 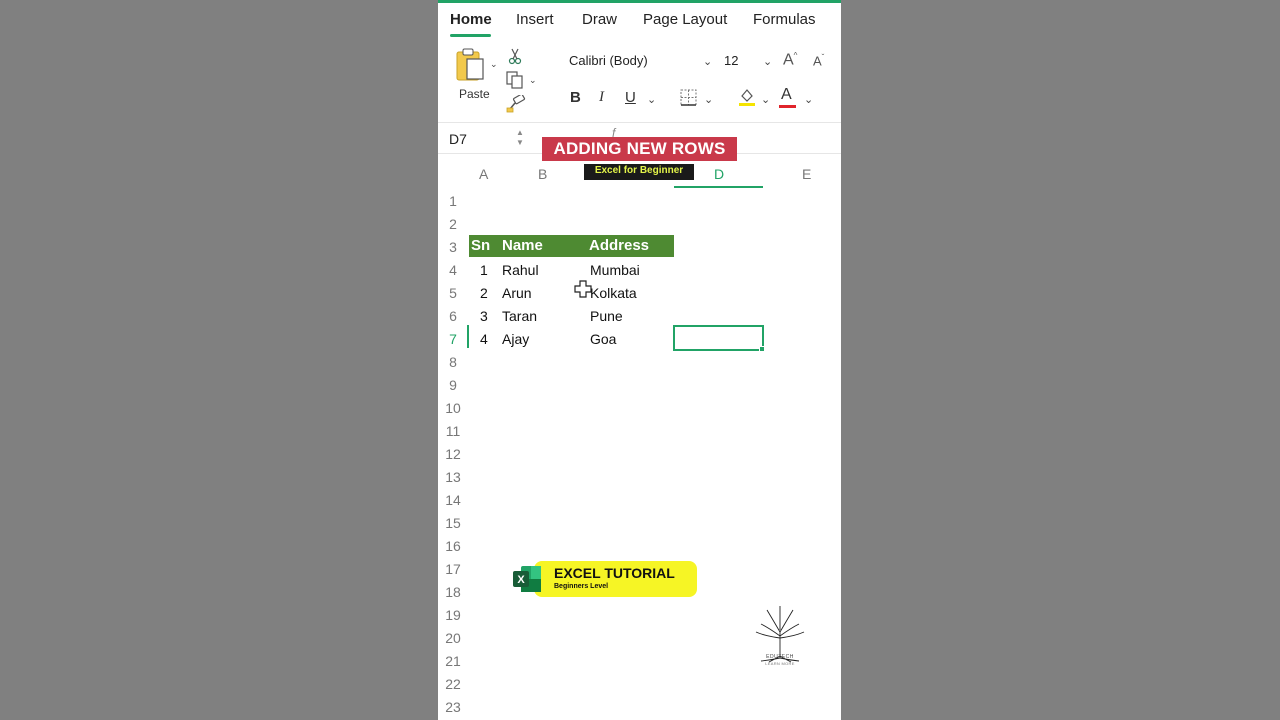 I want to click on underline-dropdown-icon: ⌄, so click(x=651, y=99).